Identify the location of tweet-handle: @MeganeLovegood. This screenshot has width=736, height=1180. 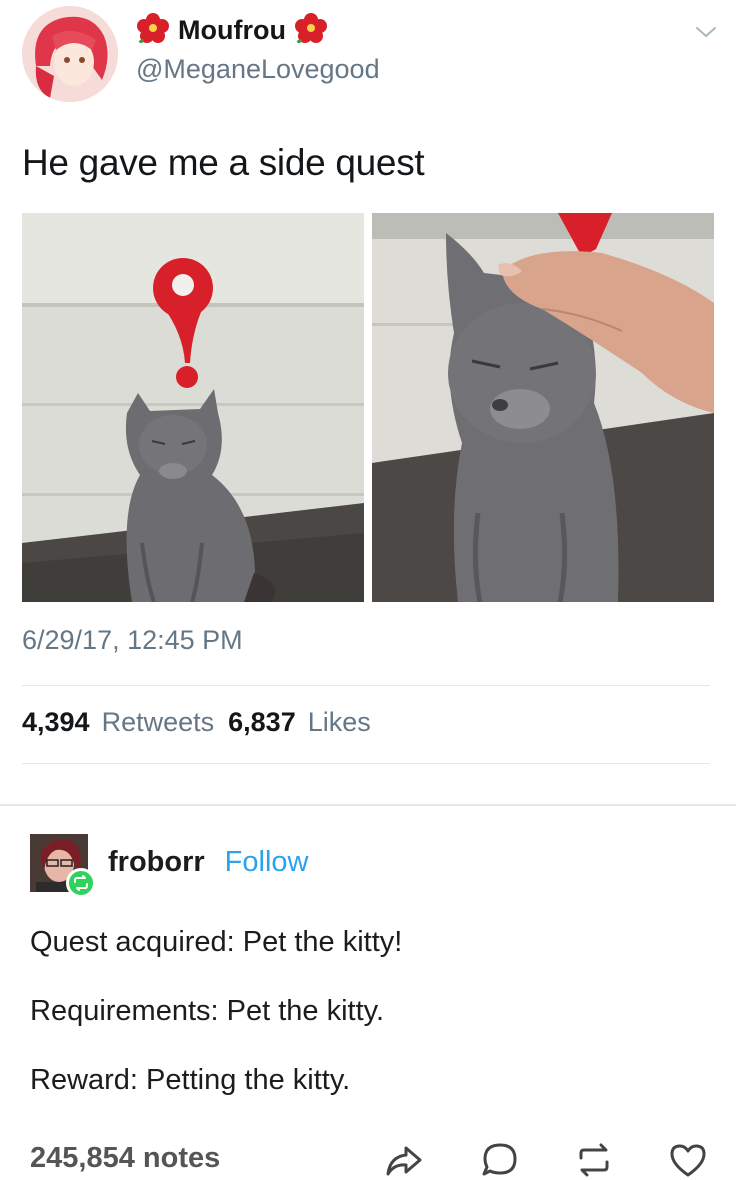
(258, 69).